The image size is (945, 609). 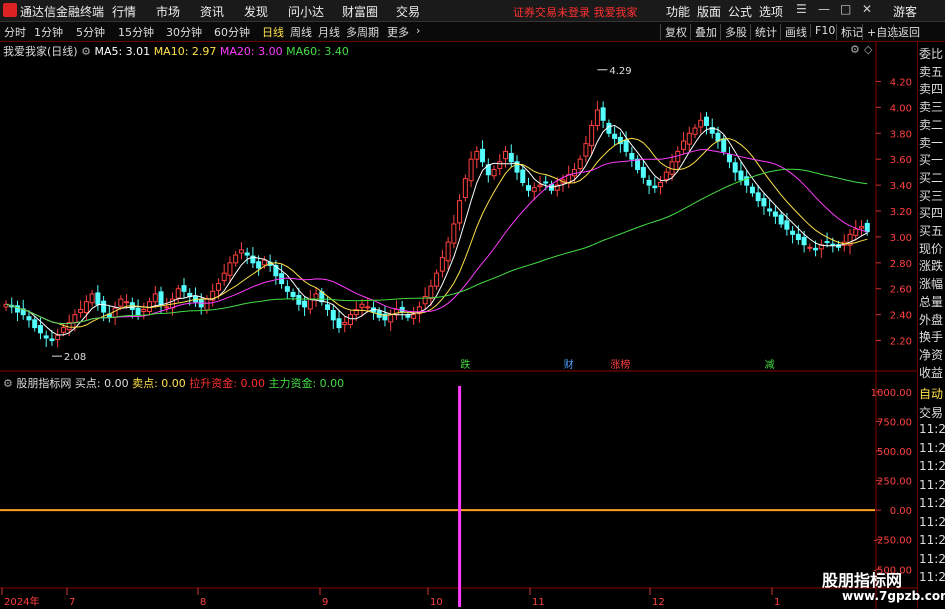 I want to click on tool-stats: 统计, so click(x=763, y=32).